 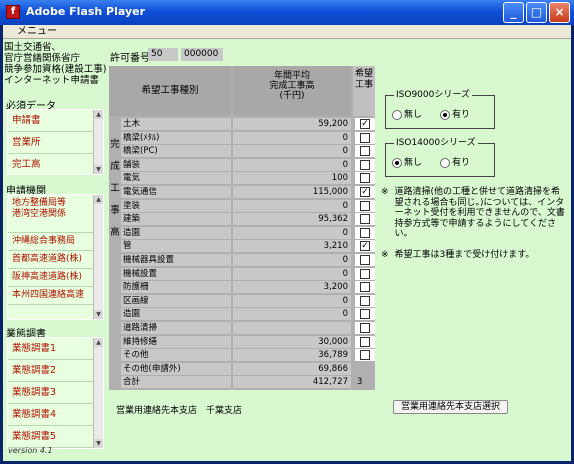 I want to click on note-2-text: 希望工事は3種まで受け付けます。, so click(x=464, y=254).